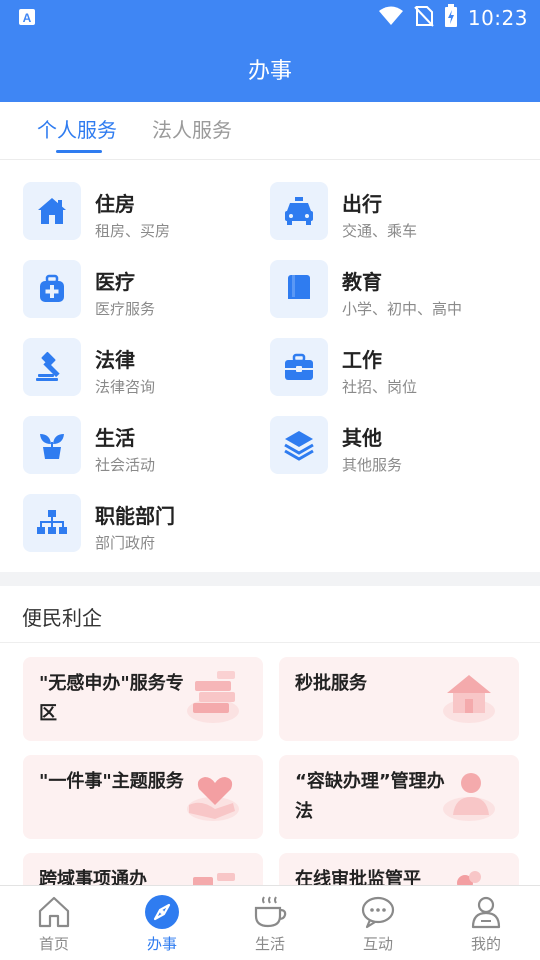 The width and height of the screenshot is (540, 960). What do you see at coordinates (115, 438) in the screenshot?
I see `service-name: 生活` at bounding box center [115, 438].